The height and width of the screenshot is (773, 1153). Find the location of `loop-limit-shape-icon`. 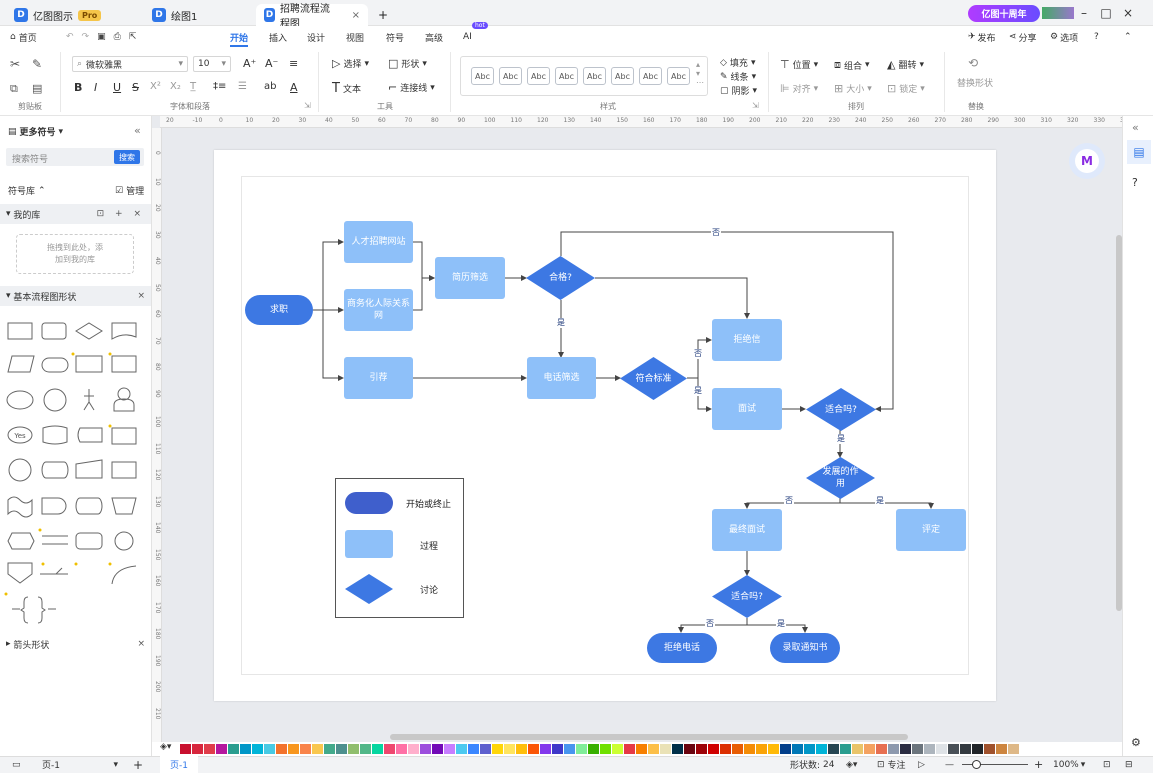

loop-limit-shape-icon is located at coordinates (124, 506).